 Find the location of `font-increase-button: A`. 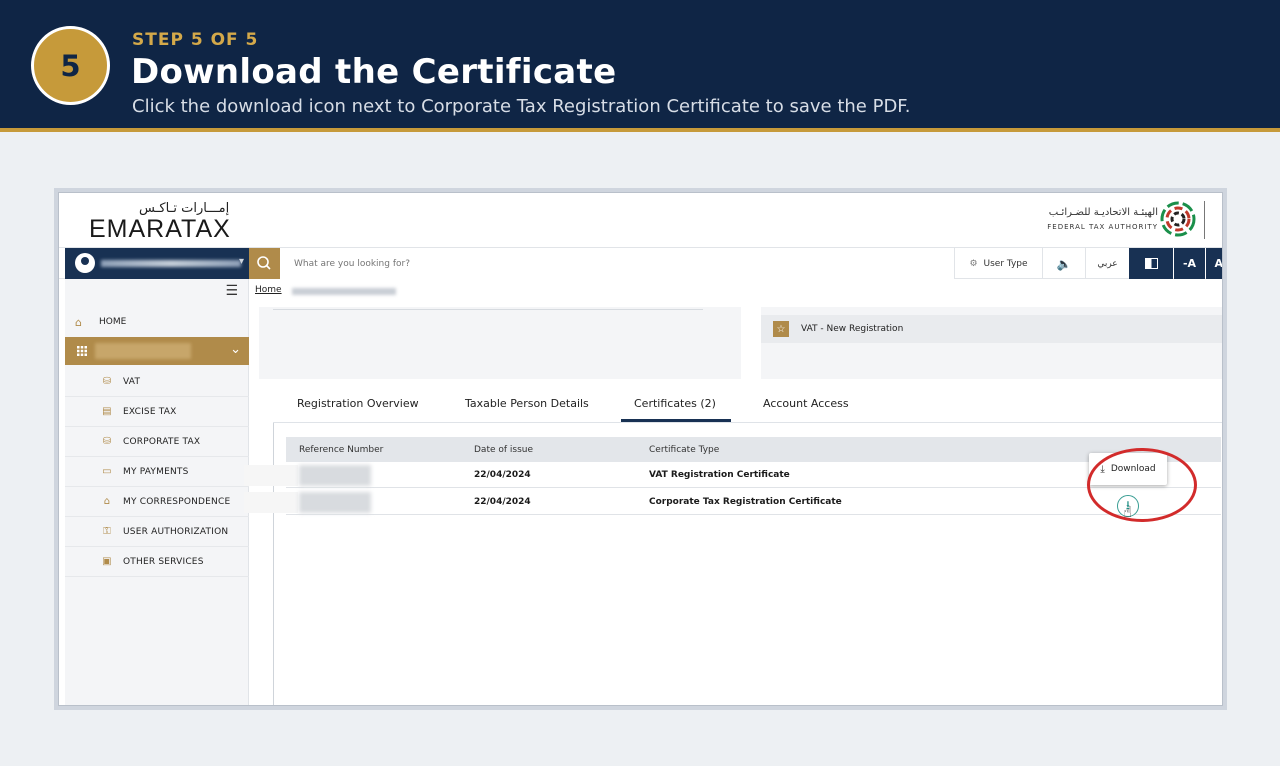

font-increase-button: A is located at coordinates (1214, 263).